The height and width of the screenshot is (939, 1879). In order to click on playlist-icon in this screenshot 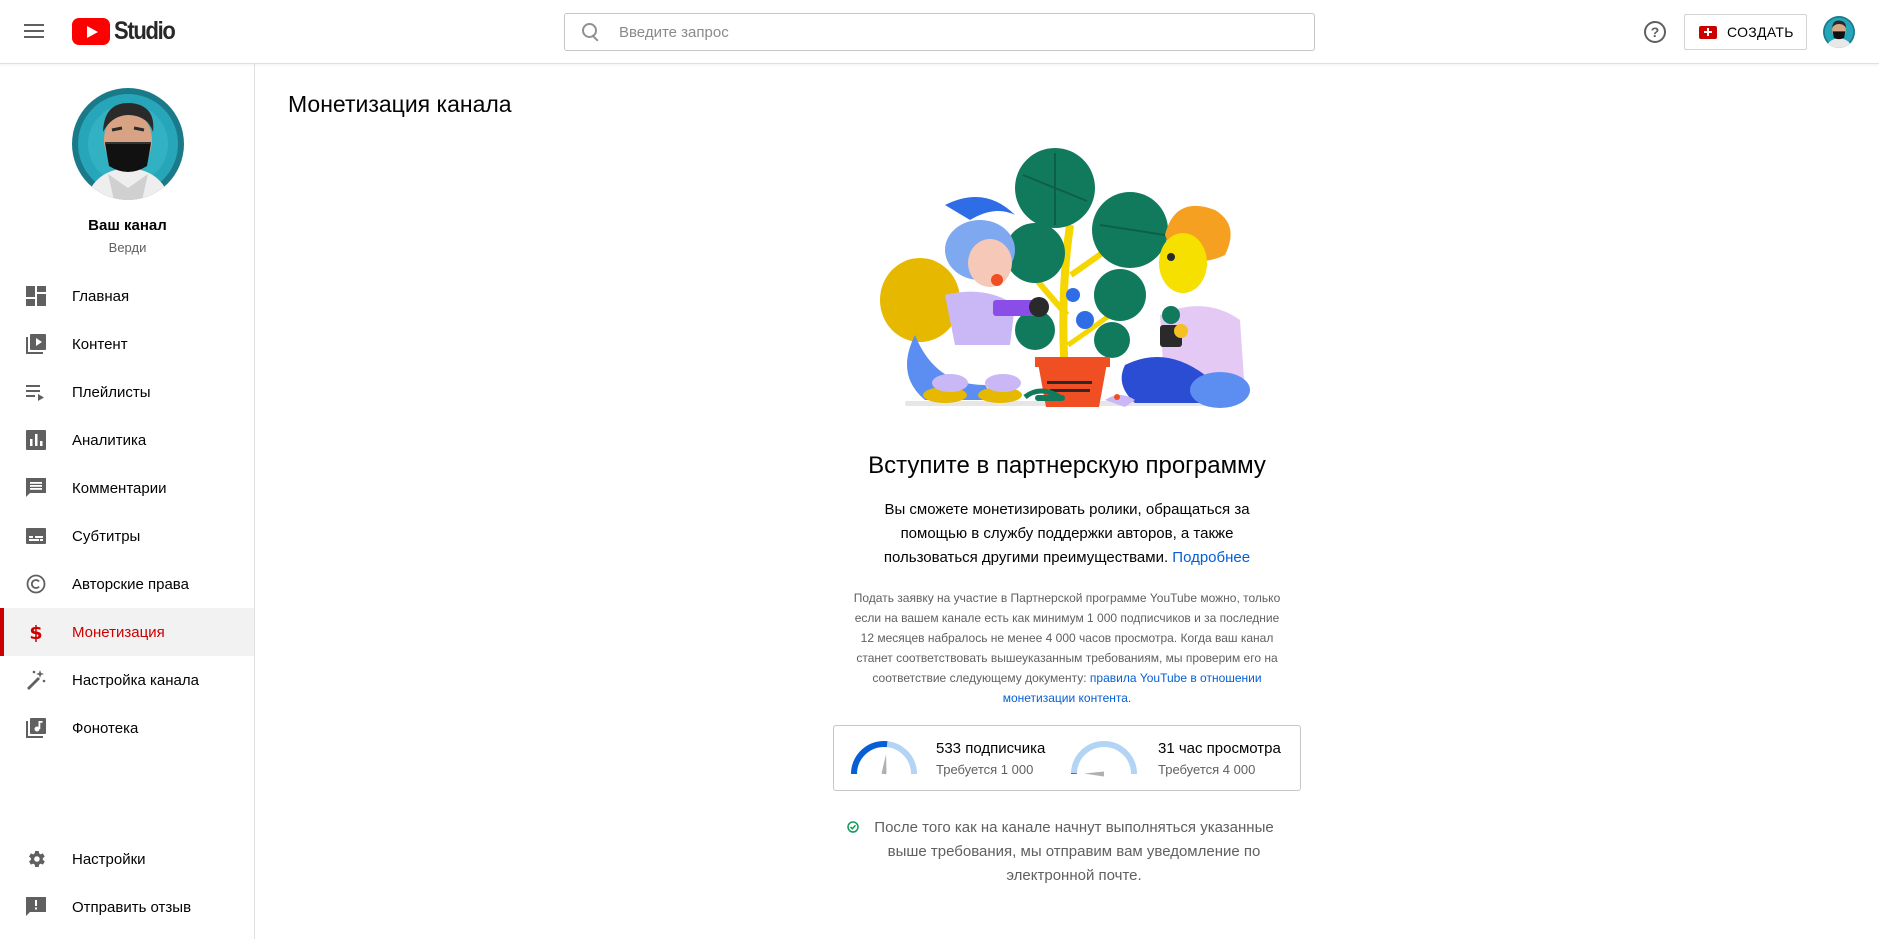, I will do `click(36, 392)`.